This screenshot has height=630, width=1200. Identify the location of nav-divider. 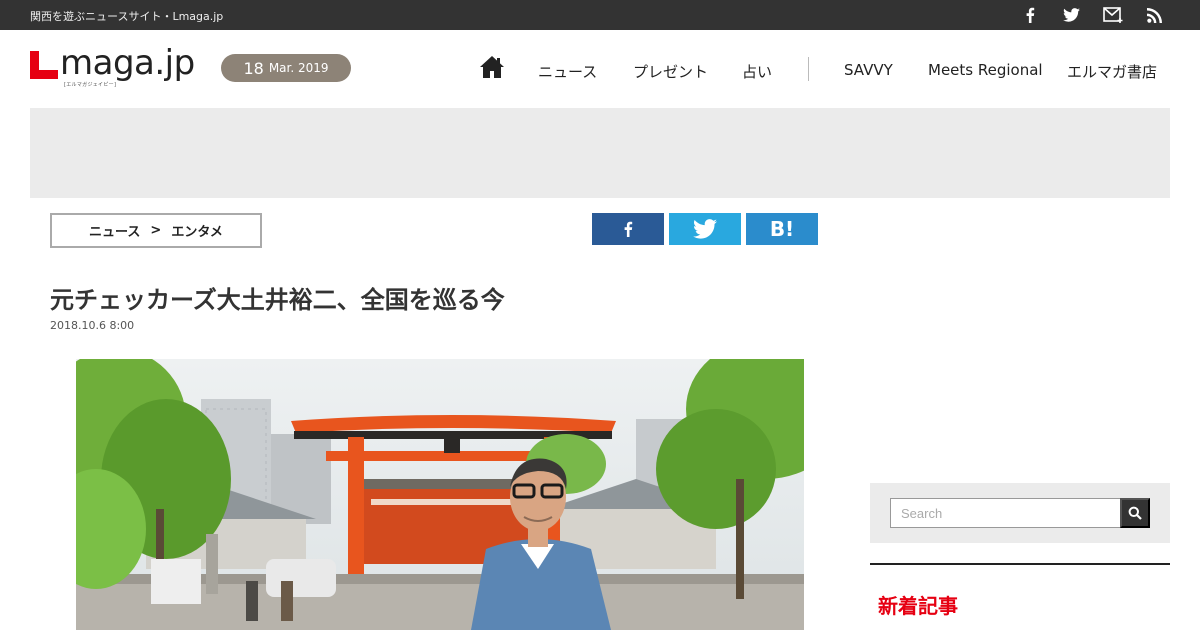
(808, 69).